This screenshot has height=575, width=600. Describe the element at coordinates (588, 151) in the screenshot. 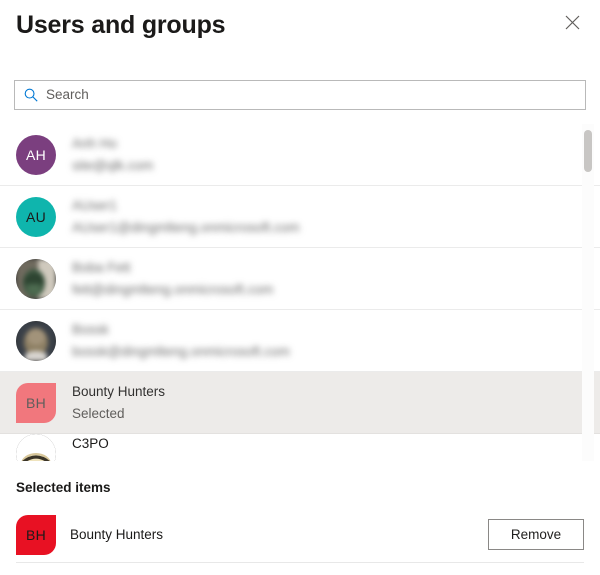

I see `scrollbar-thumb` at that location.